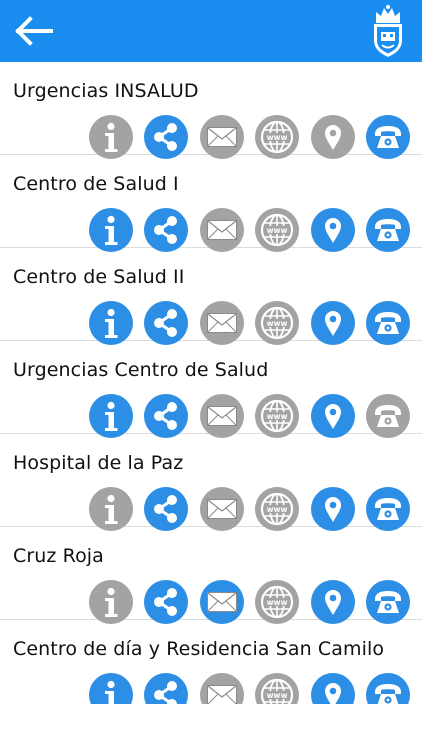  What do you see at coordinates (99, 277) in the screenshot?
I see `list-item-title: Centro de Salud II` at bounding box center [99, 277].